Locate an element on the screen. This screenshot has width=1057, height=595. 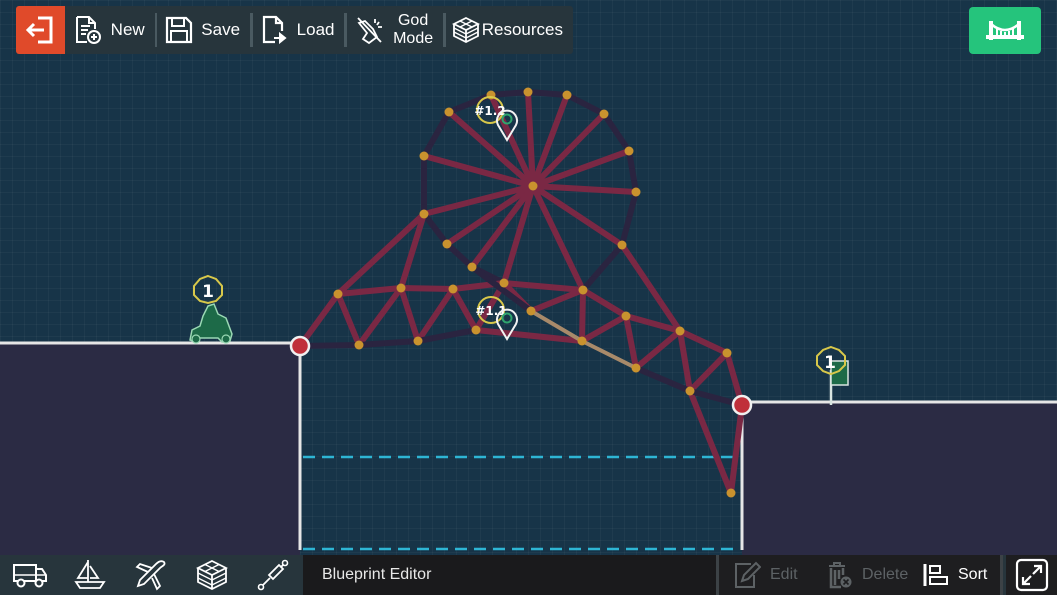
blueprint-actions: Edit Delete Sort is located at coordinates (859, 575).